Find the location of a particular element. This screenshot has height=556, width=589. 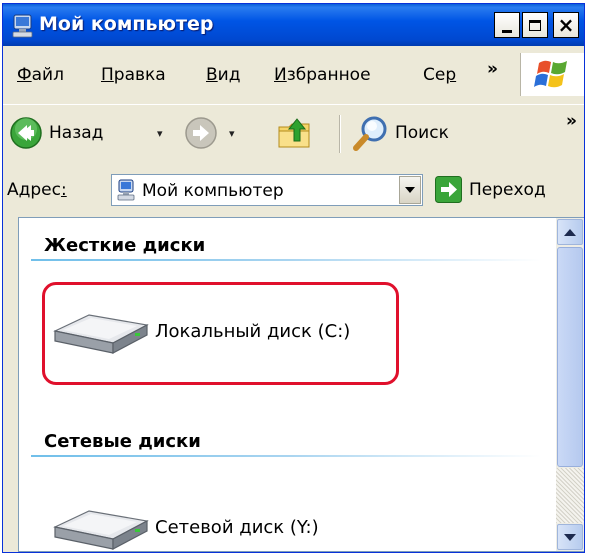

address-value: Мой компьютер is located at coordinates (213, 191).